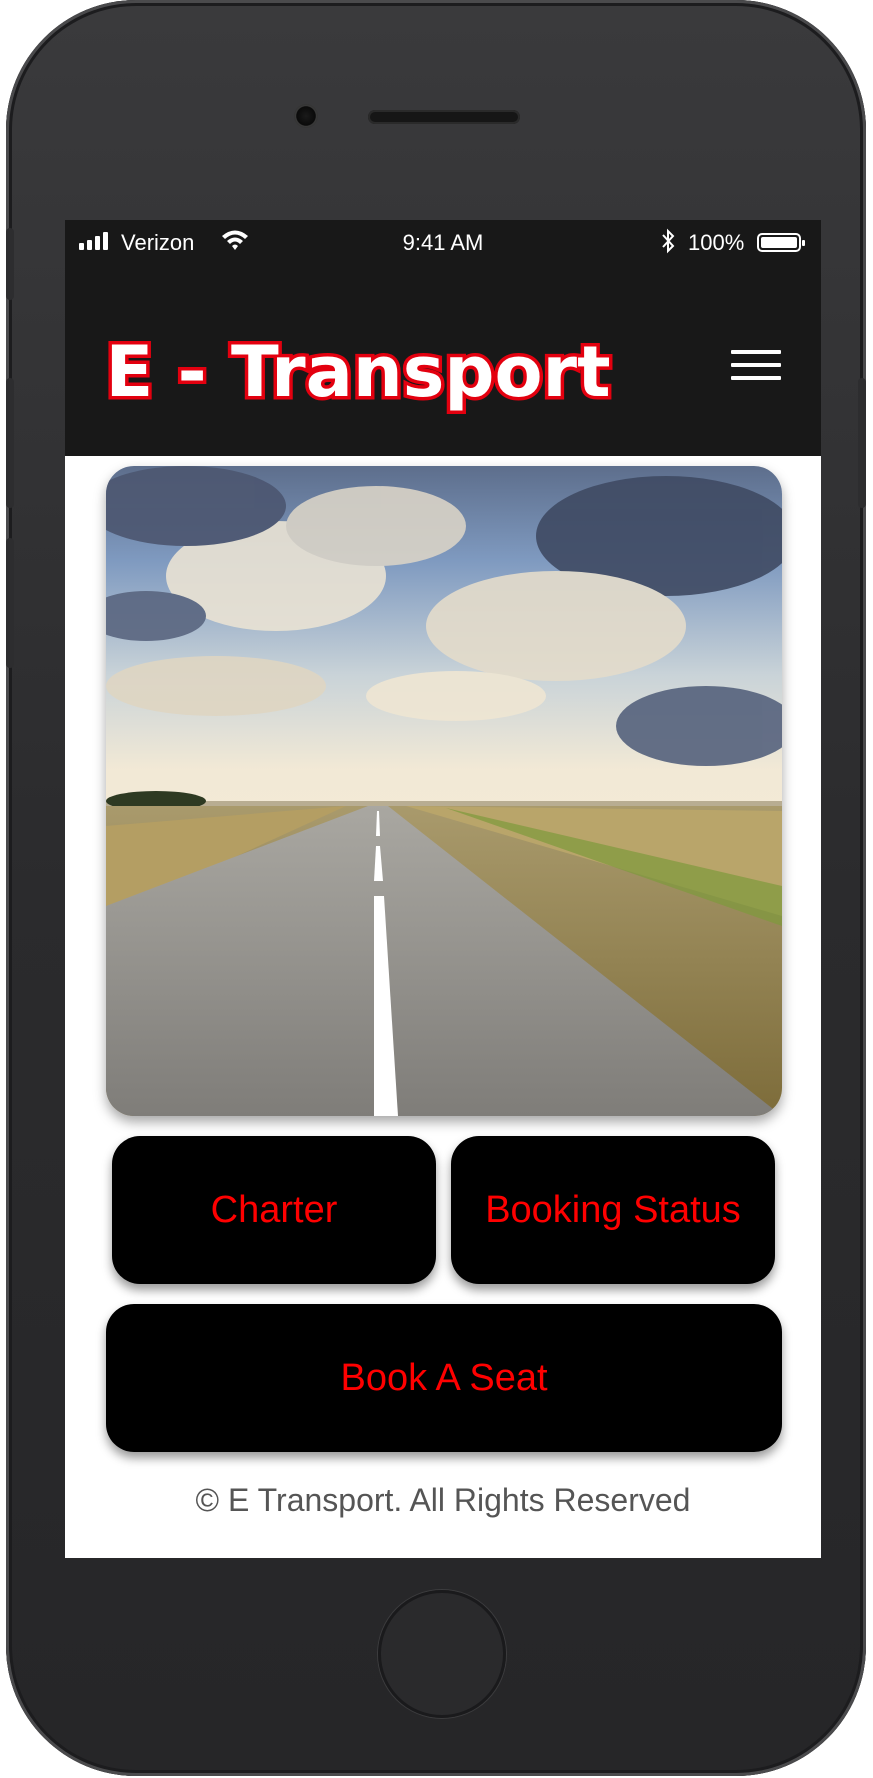  Describe the element at coordinates (10, 443) in the screenshot. I see `volume-up-button` at that location.